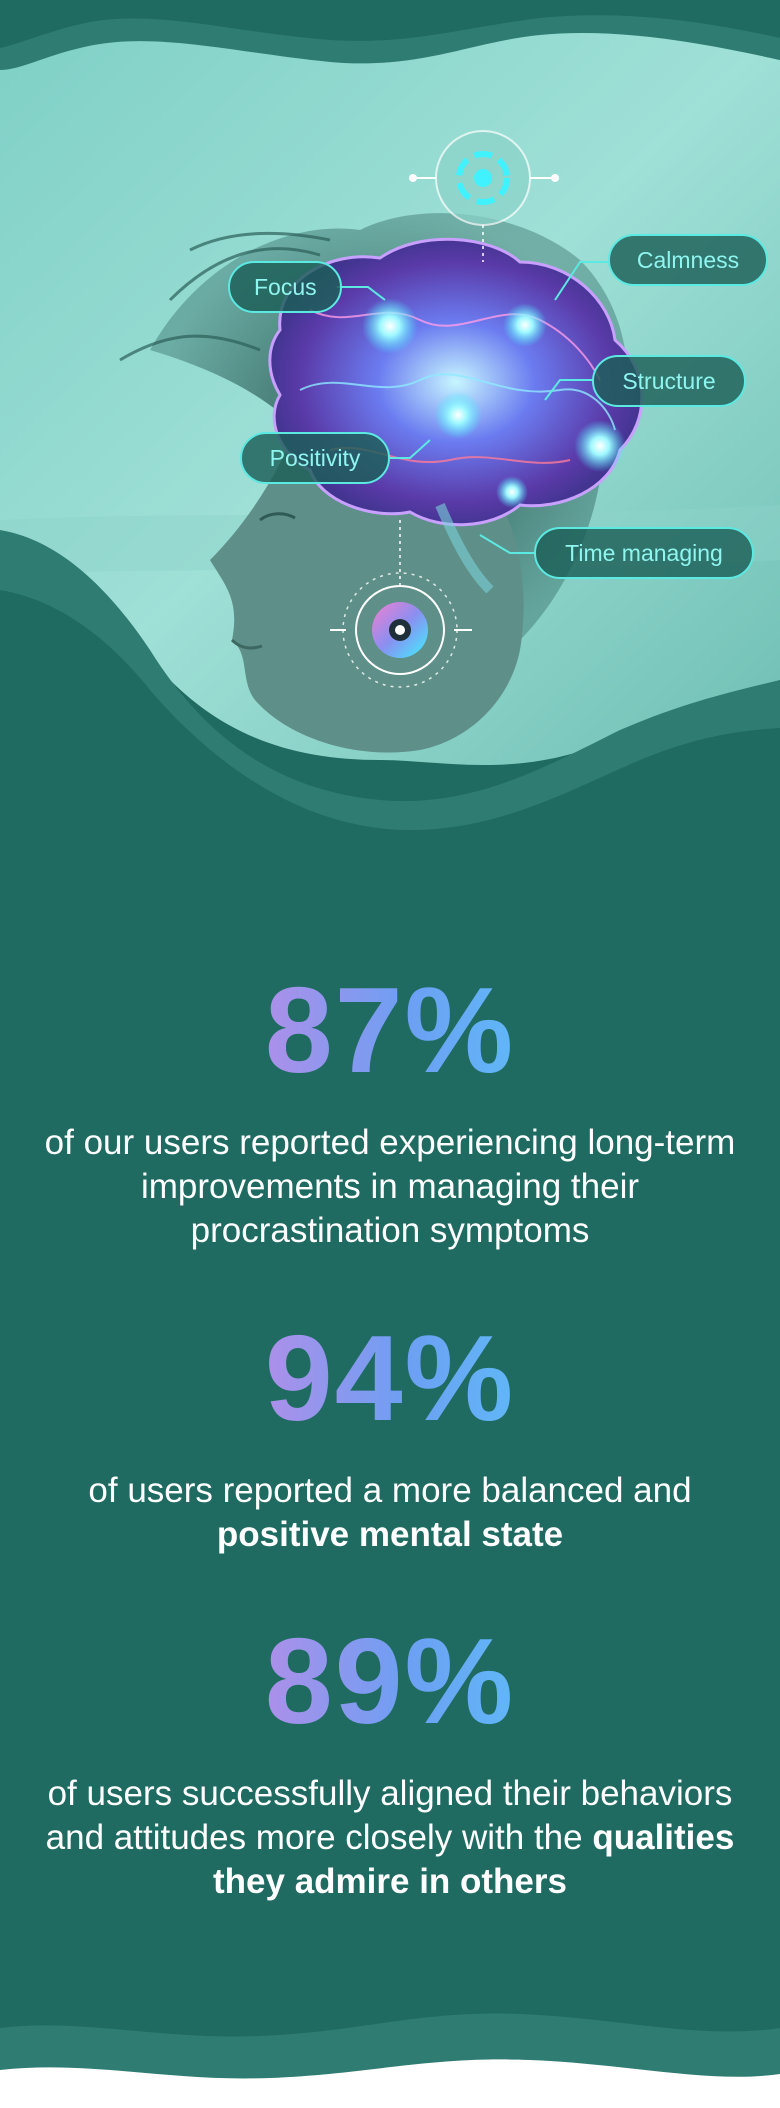  What do you see at coordinates (644, 553) in the screenshot?
I see `label-time-managing: Time managing` at bounding box center [644, 553].